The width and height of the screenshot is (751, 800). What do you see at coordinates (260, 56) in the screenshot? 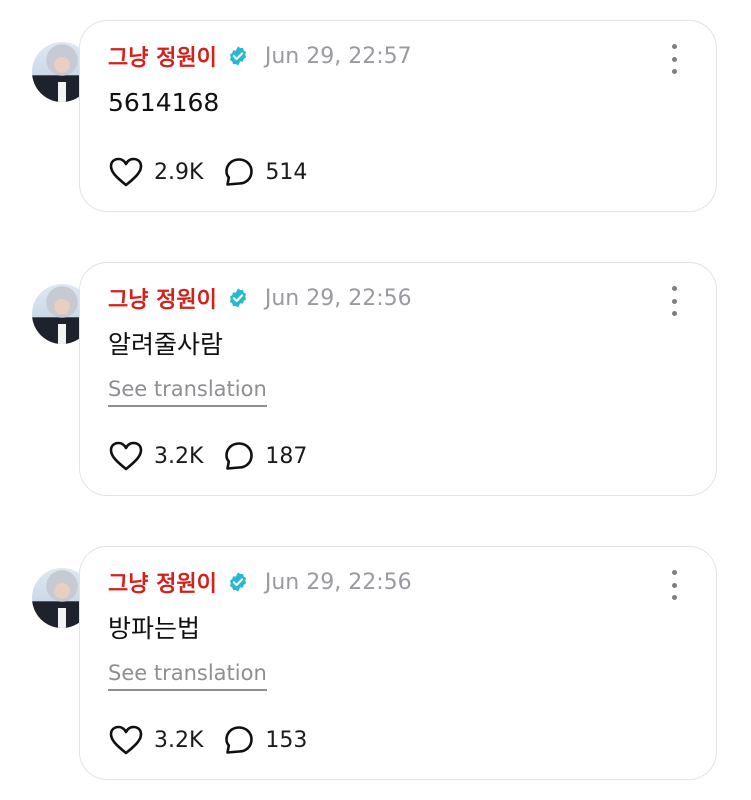
I see `post-header: 그냥 정원이 Jun 29, 22:57` at bounding box center [260, 56].